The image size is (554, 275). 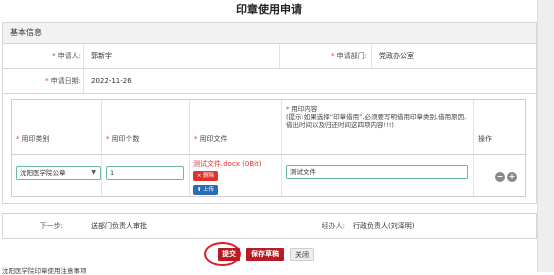 I want to click on page-title: 印章使用申请, so click(x=269, y=9).